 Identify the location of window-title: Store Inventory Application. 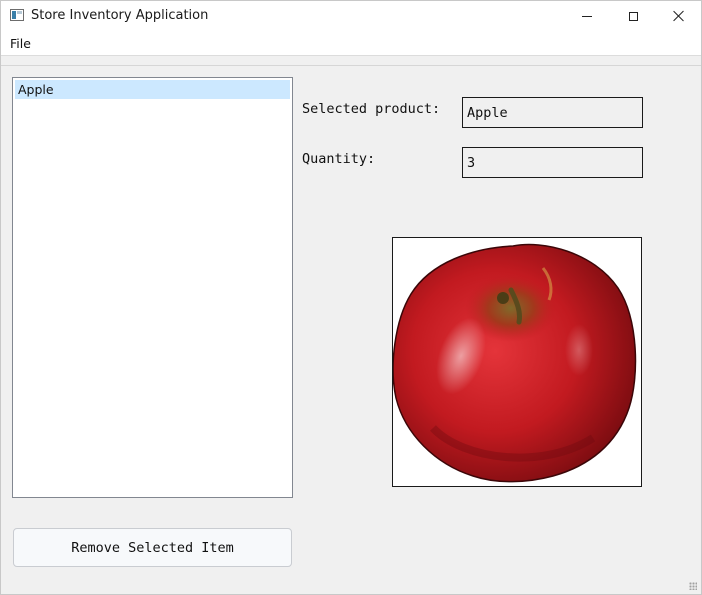
(120, 15).